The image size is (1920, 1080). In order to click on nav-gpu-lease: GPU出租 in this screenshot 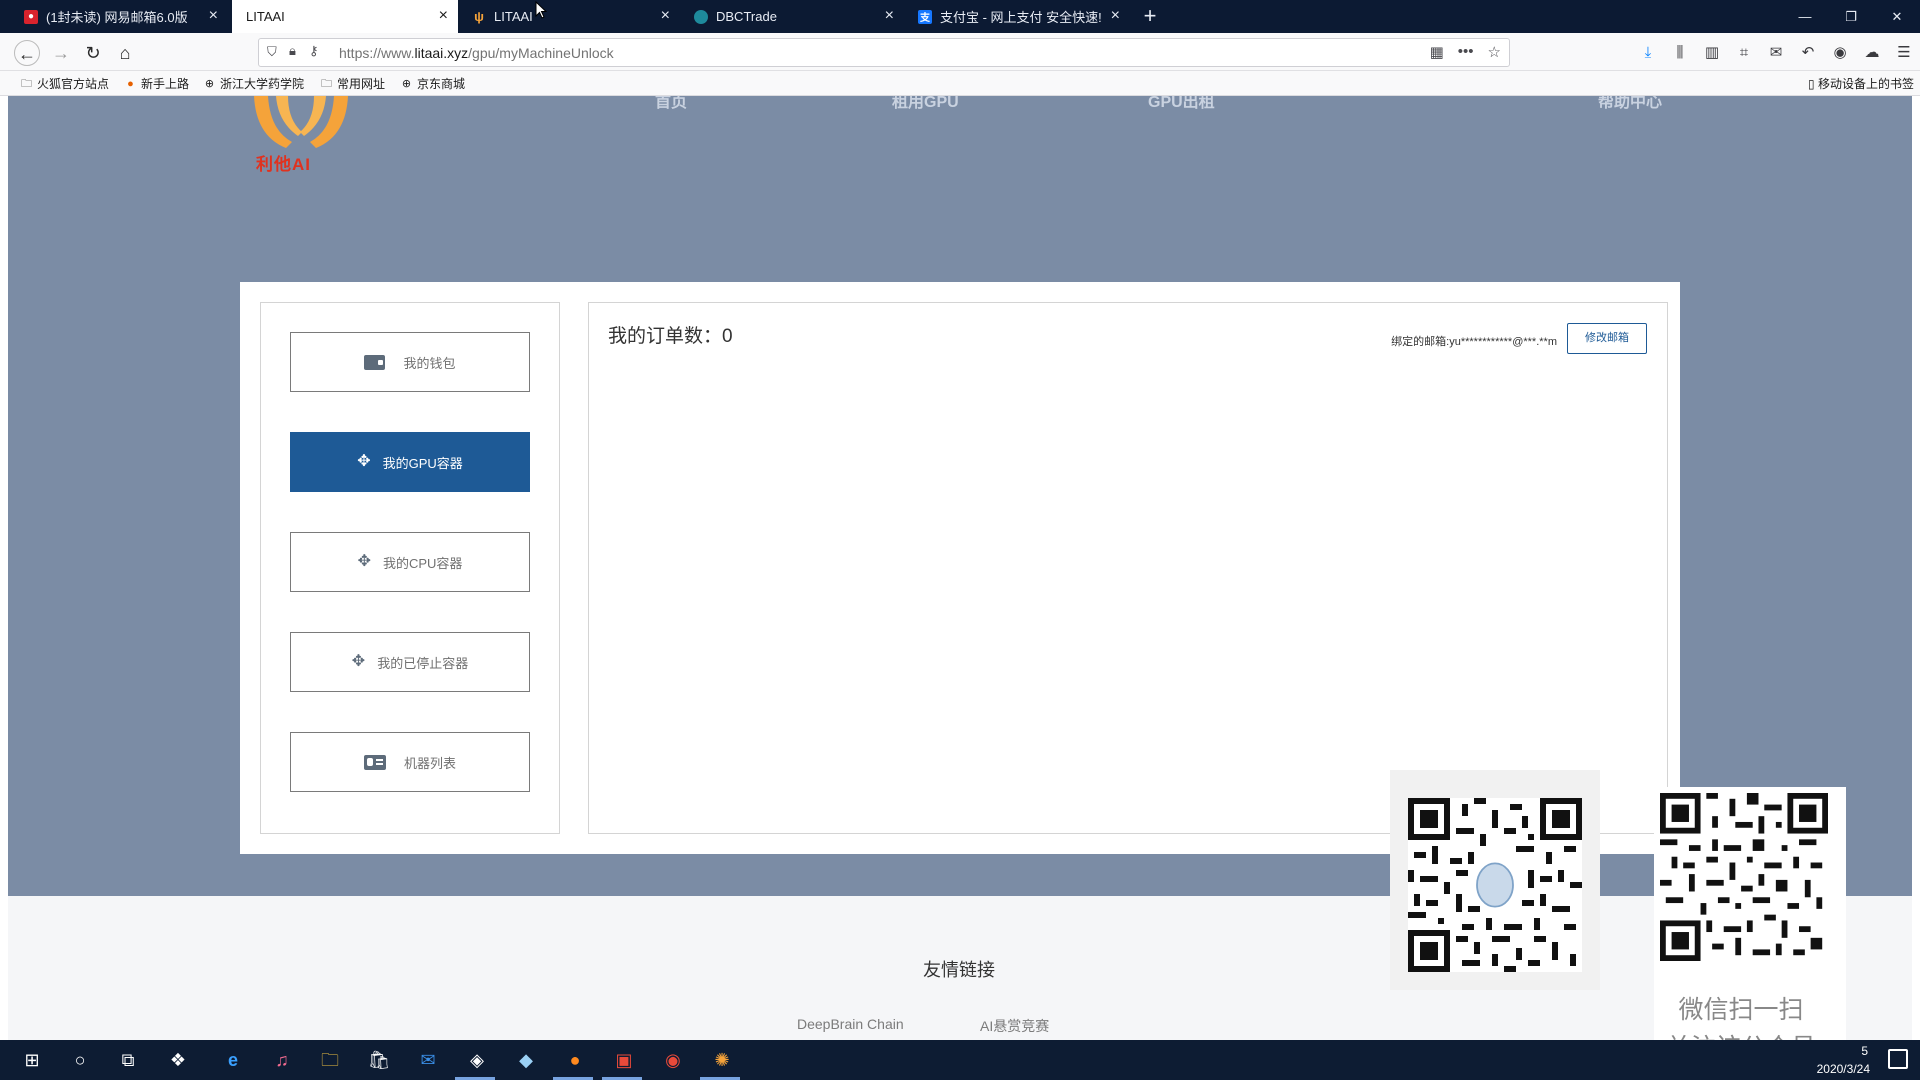, I will do `click(1181, 104)`.